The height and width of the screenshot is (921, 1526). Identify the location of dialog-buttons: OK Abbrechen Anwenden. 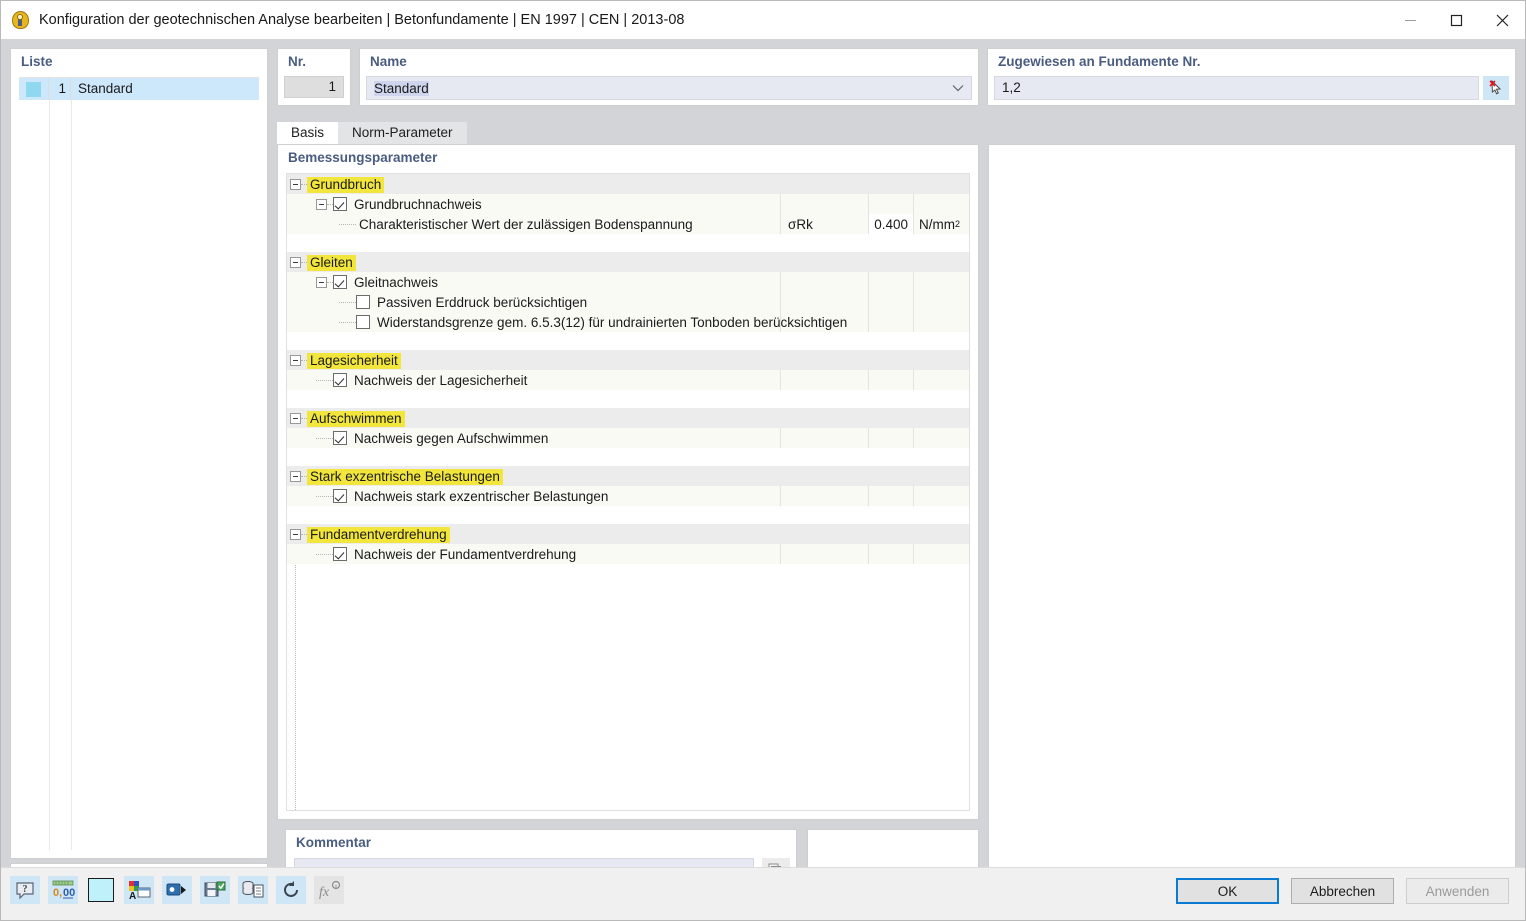
(1336, 891).